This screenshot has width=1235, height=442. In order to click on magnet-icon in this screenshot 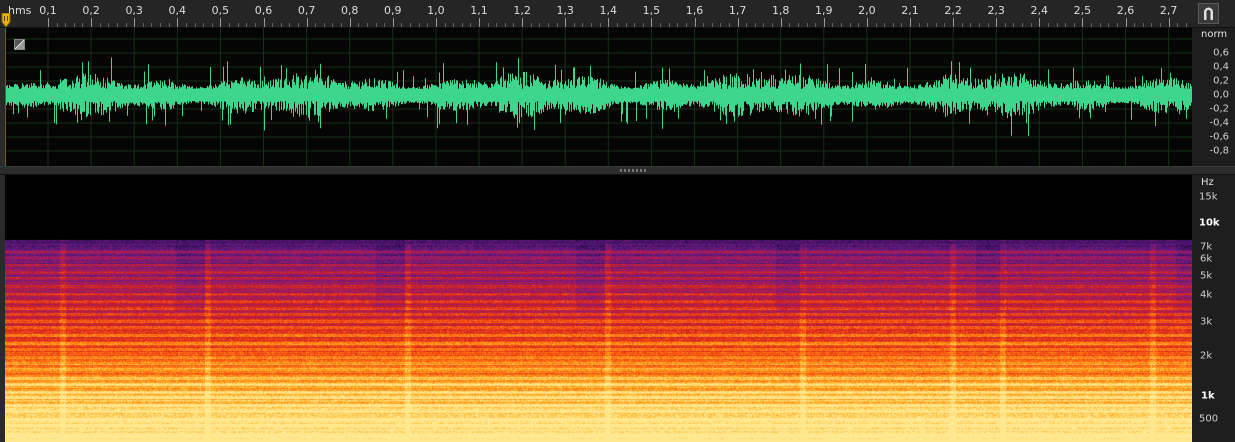, I will do `click(1208, 13)`.